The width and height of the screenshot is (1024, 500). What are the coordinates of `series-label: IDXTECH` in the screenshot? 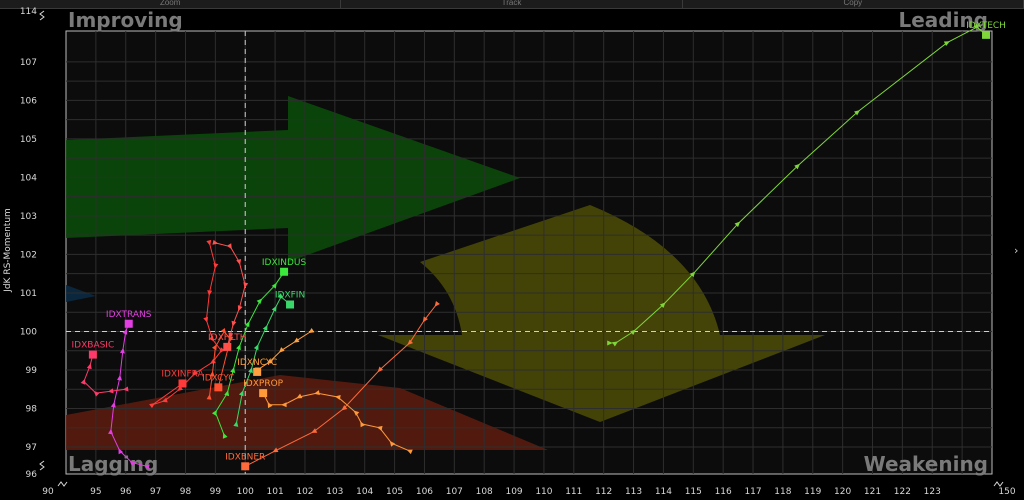 It's located at (986, 26).